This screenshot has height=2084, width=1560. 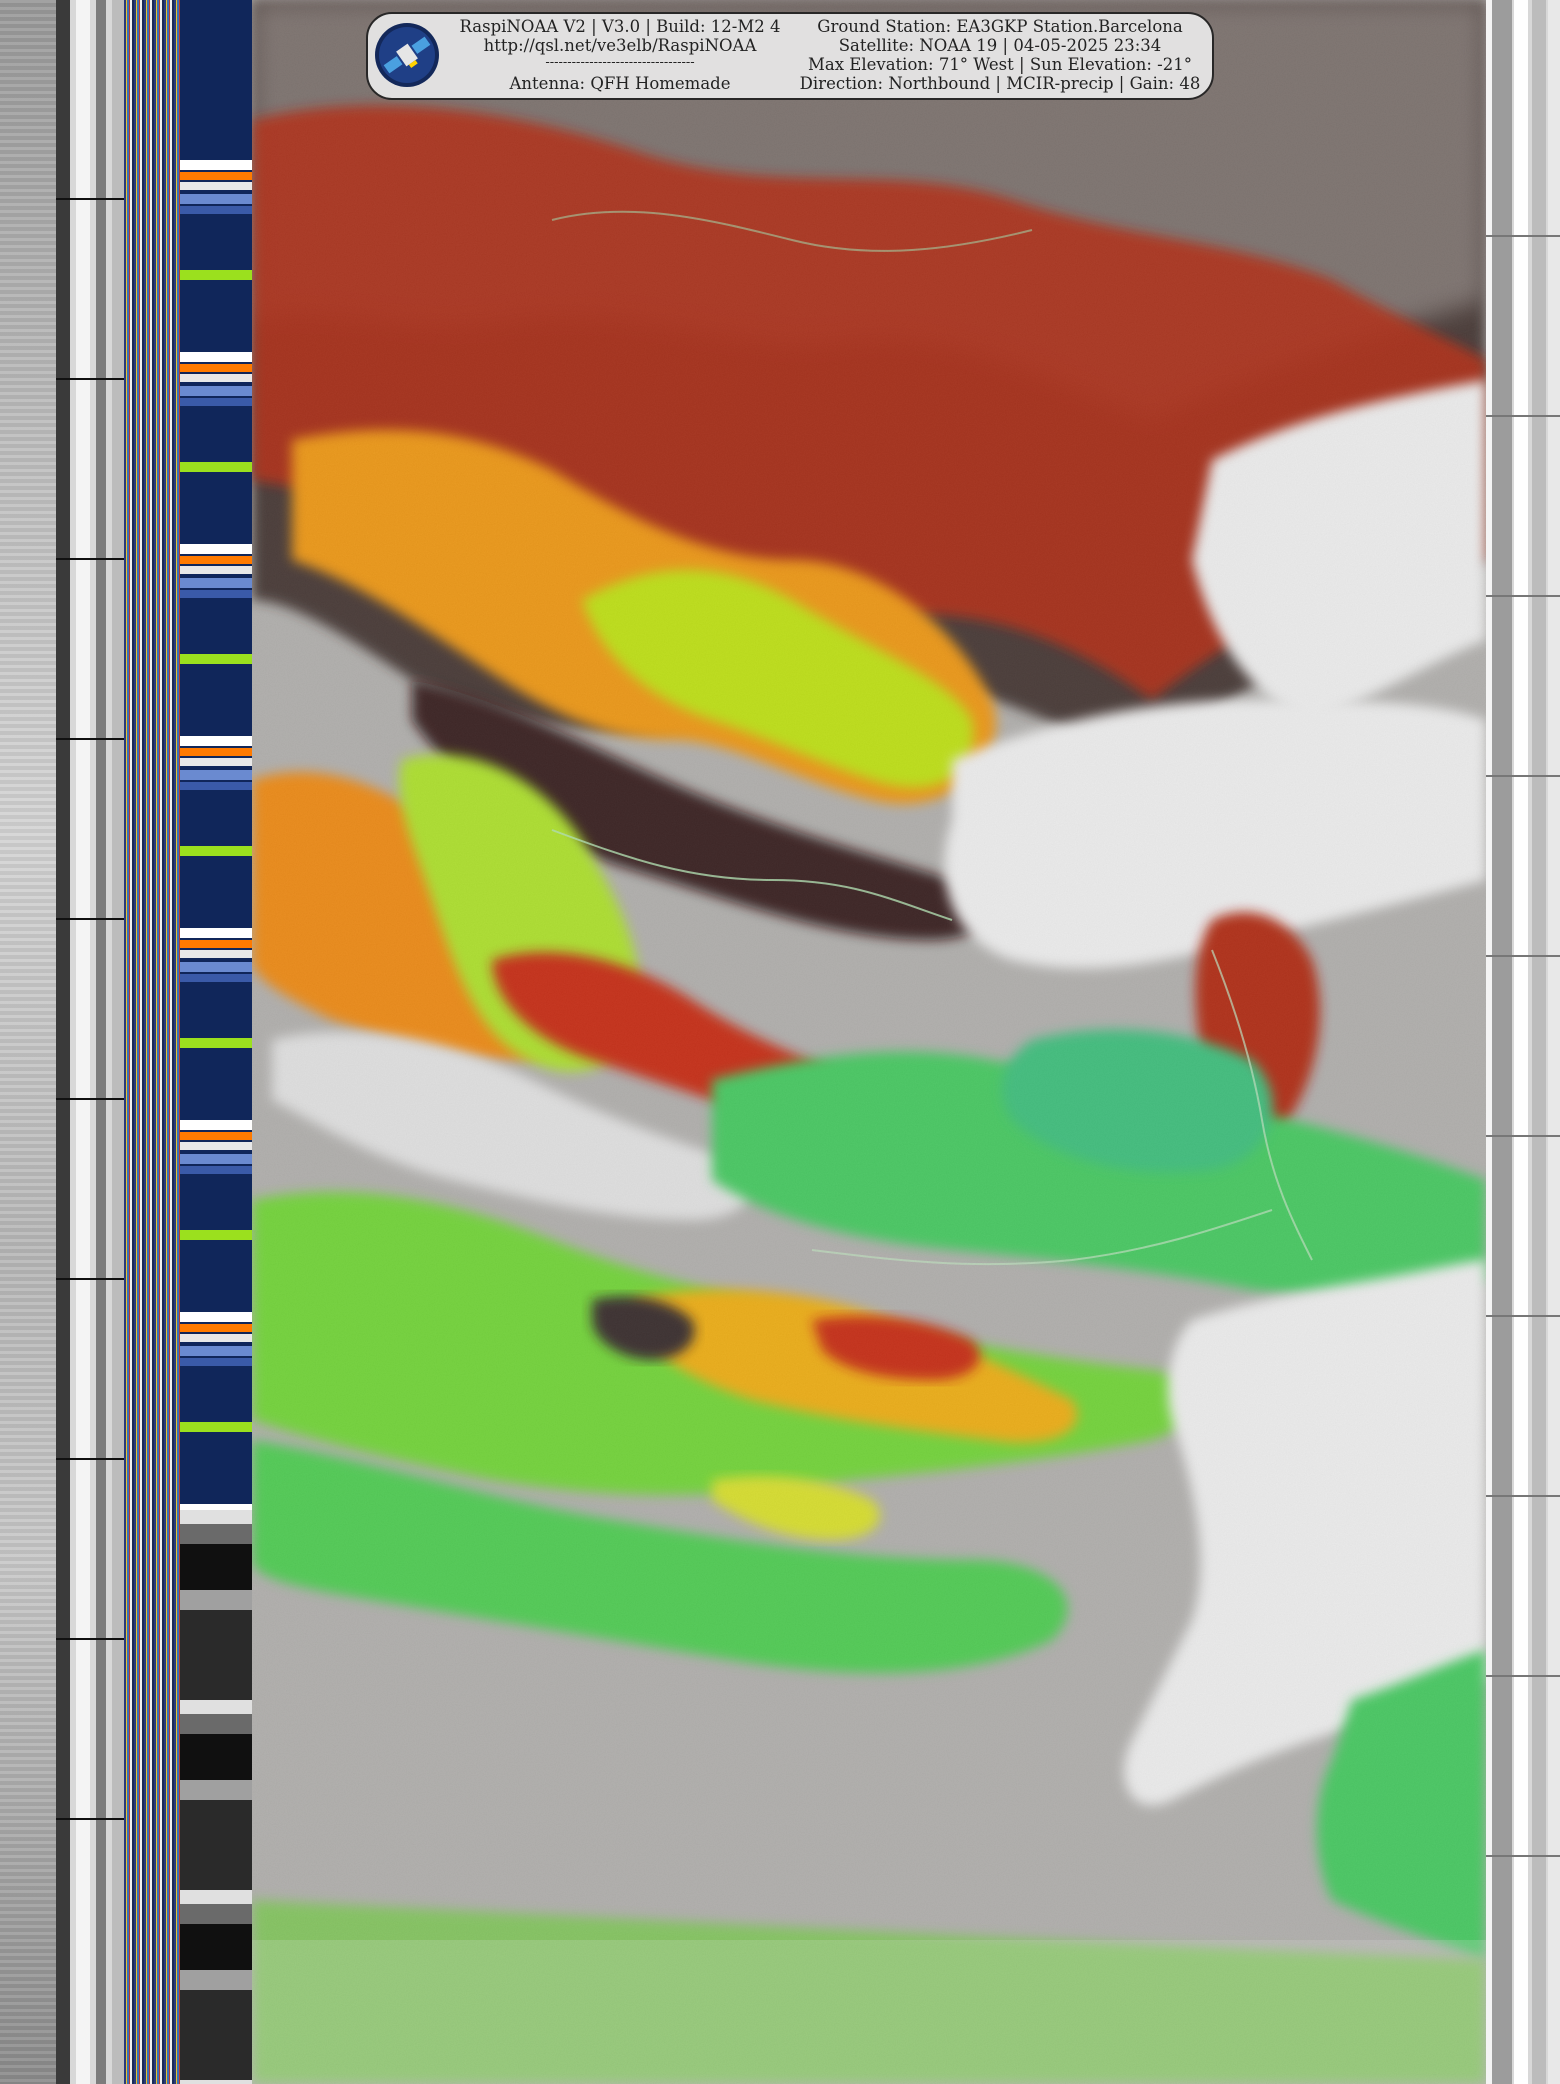 I want to click on ground-station-text: Ground Station: EA3GKP Station.Barcelona, so click(x=1000, y=26).